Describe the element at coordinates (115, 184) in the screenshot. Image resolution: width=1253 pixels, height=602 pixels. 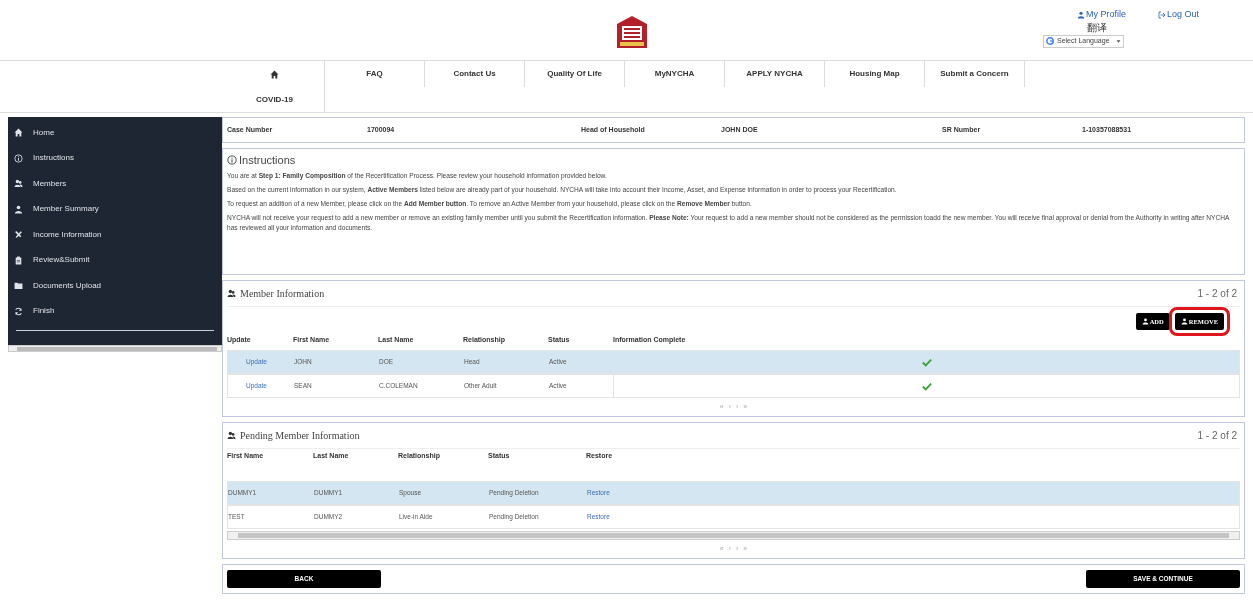
I see `sidebar-item: Members` at that location.